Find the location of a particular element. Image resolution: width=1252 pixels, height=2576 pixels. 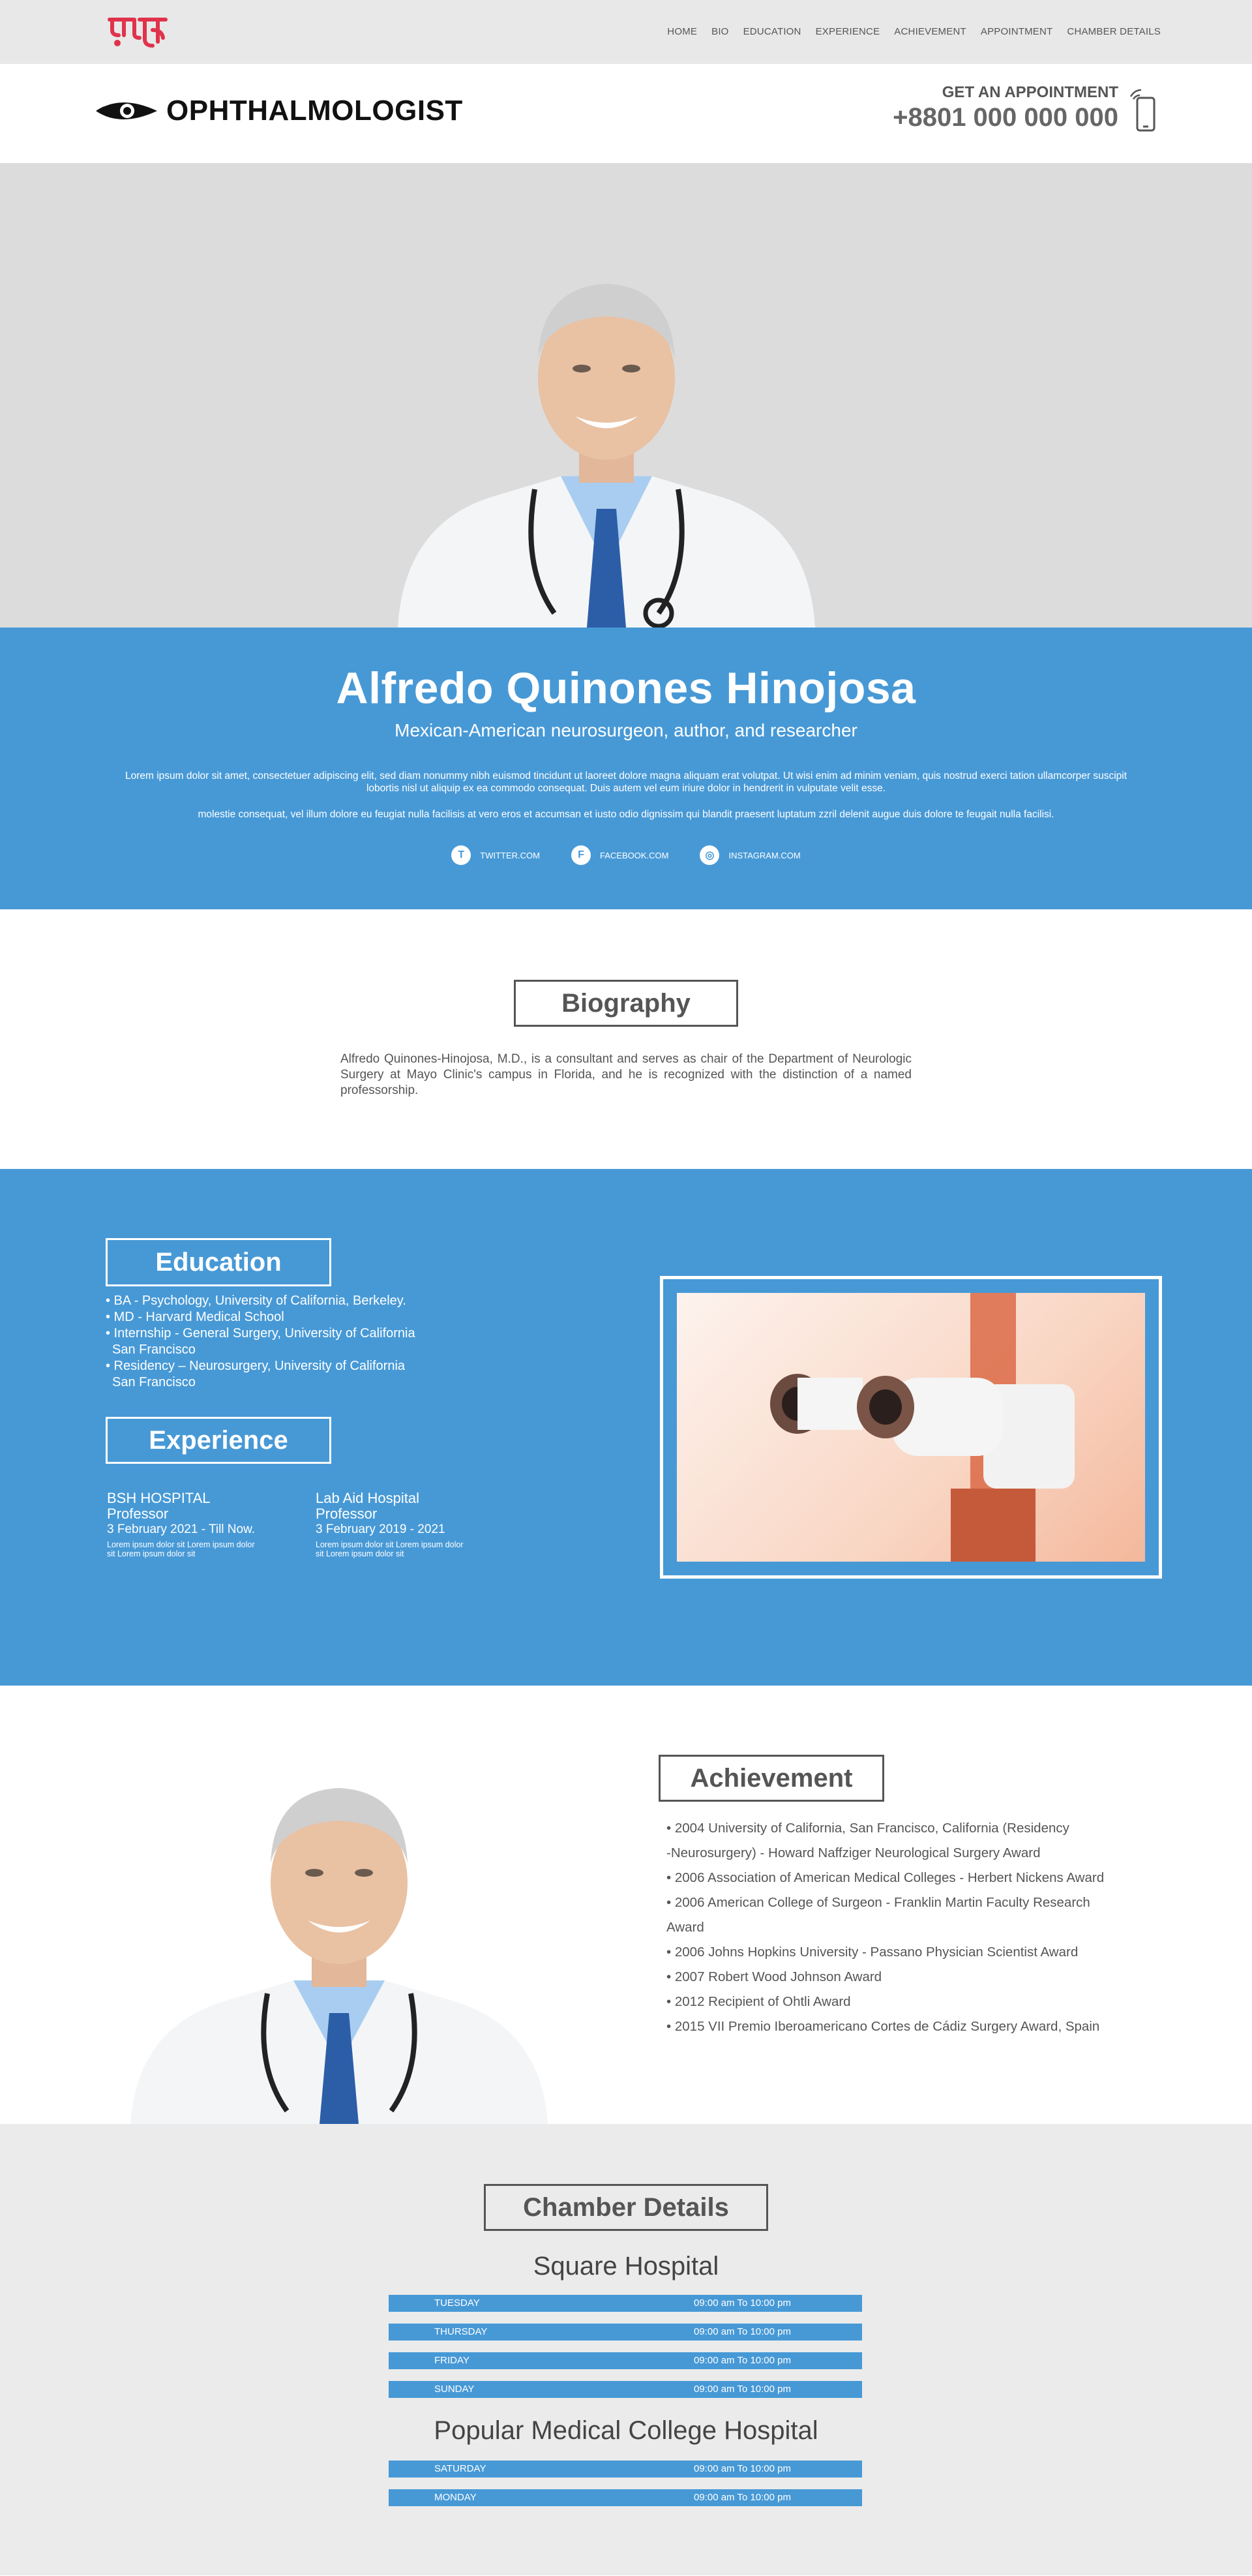

schedule-day: SATURDAY is located at coordinates (460, 2468).